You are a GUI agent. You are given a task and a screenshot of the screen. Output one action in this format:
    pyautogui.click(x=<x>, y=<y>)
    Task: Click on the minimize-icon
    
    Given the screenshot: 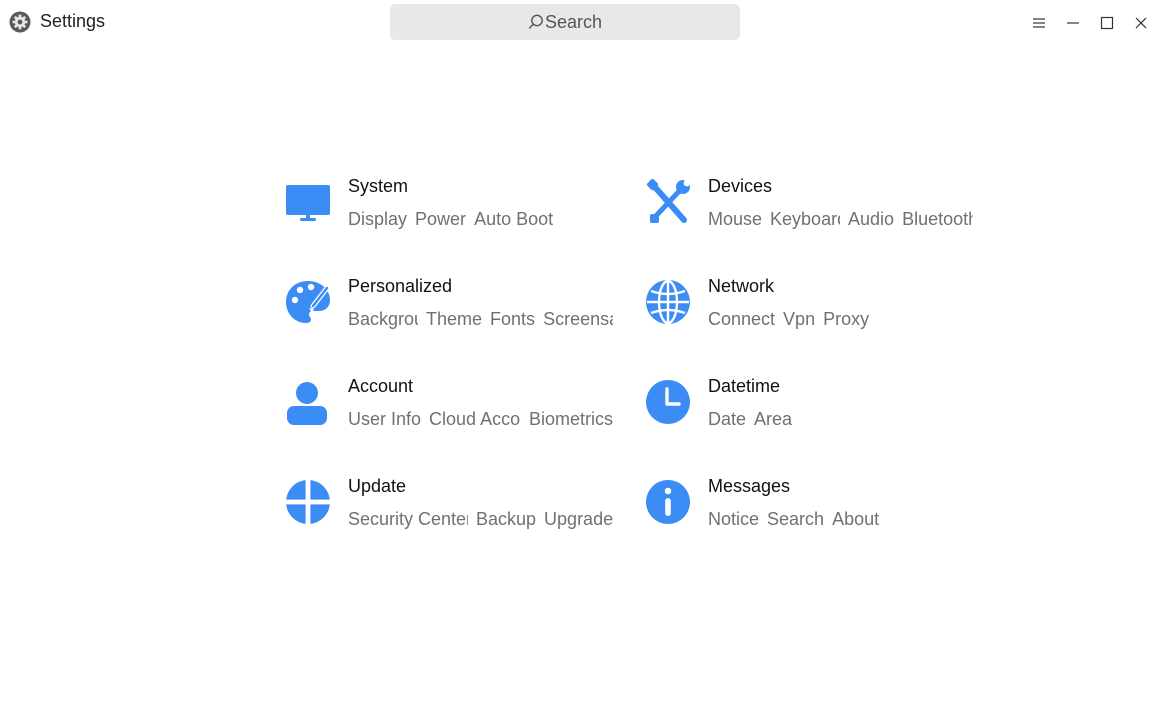 What is the action you would take?
    pyautogui.click(x=1073, y=23)
    